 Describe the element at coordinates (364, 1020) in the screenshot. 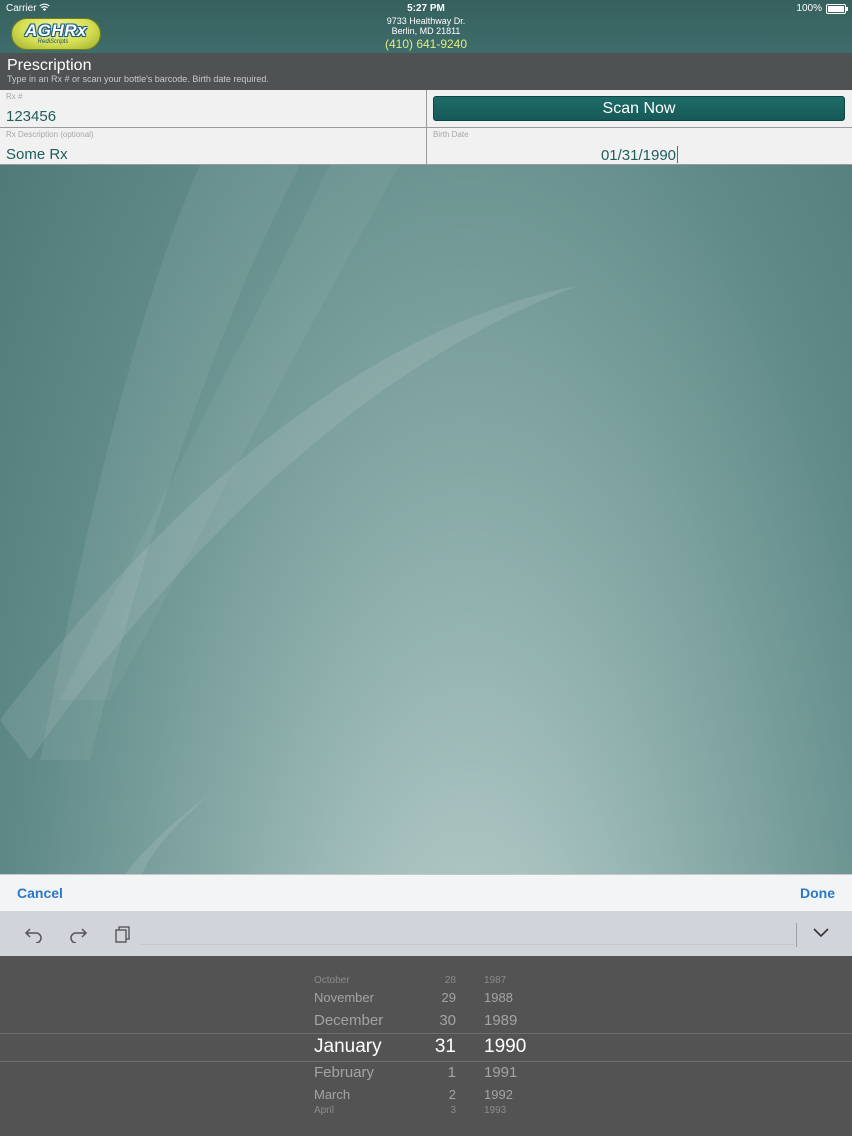

I see `picker-month-option: December` at that location.